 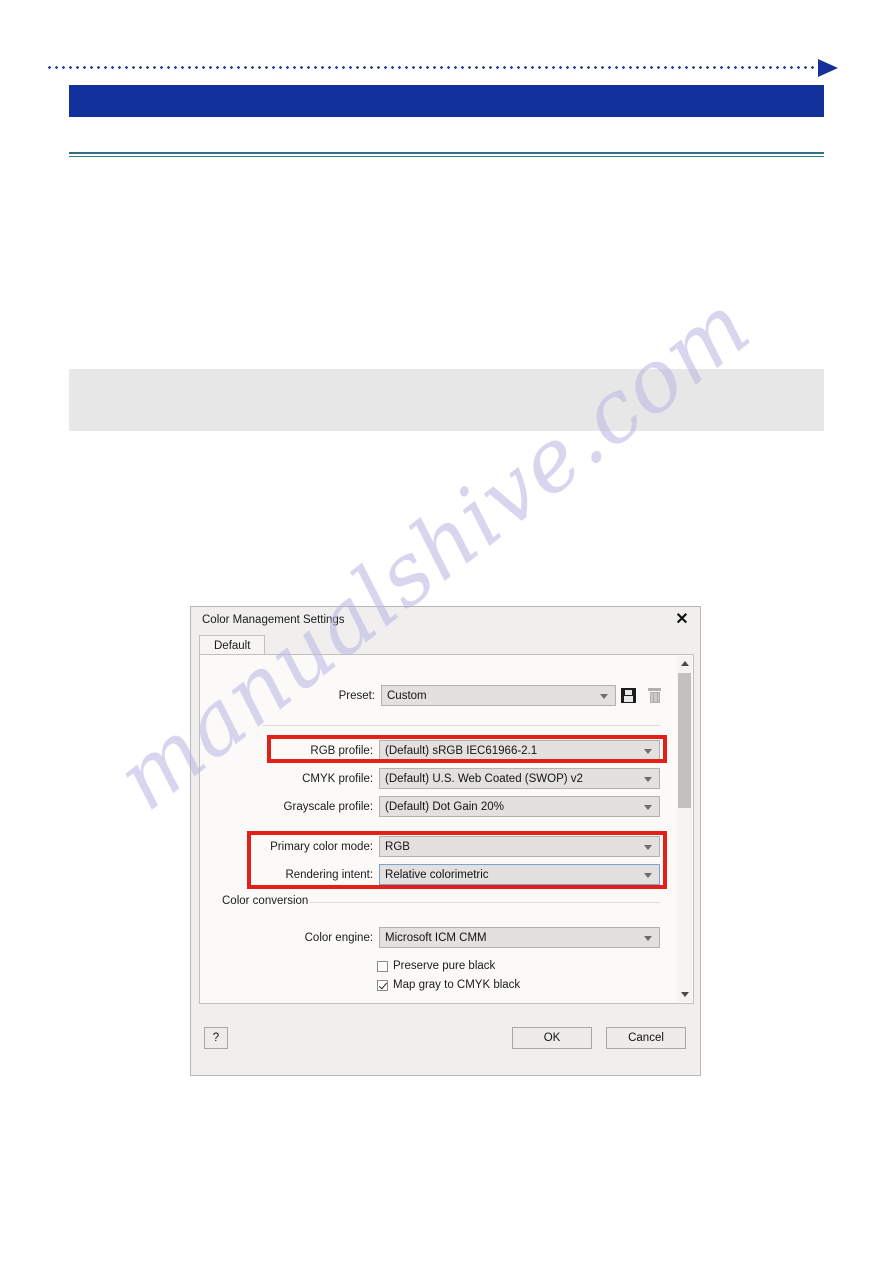 I want to click on rendering-intent-combo: Relative colorimetric, so click(x=519, y=874).